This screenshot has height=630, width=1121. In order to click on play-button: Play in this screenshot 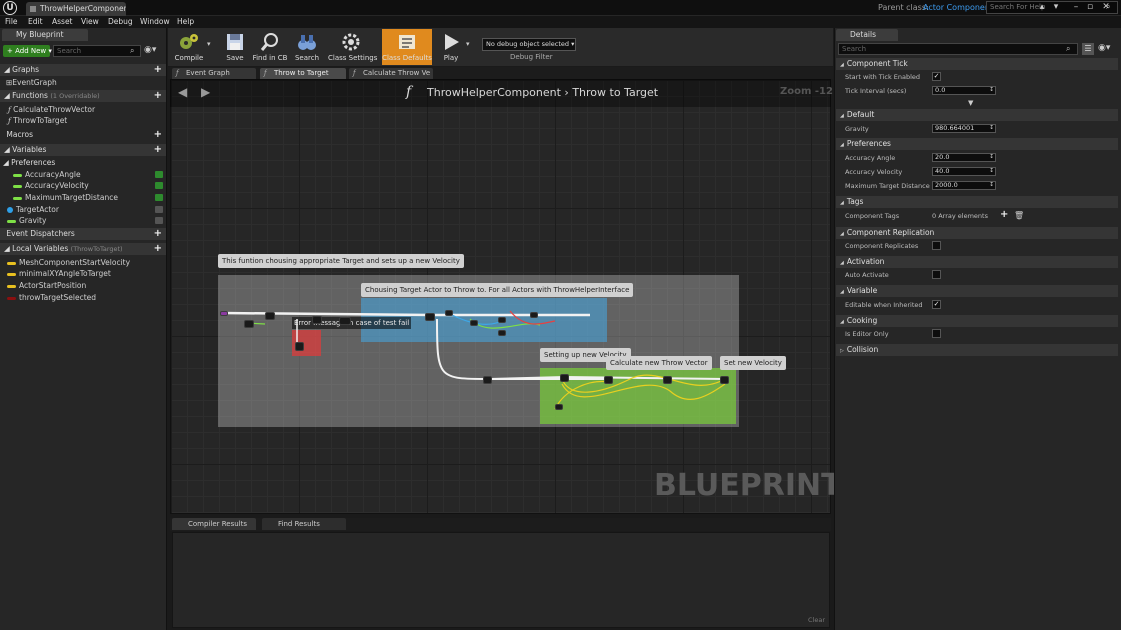, I will do `click(451, 47)`.